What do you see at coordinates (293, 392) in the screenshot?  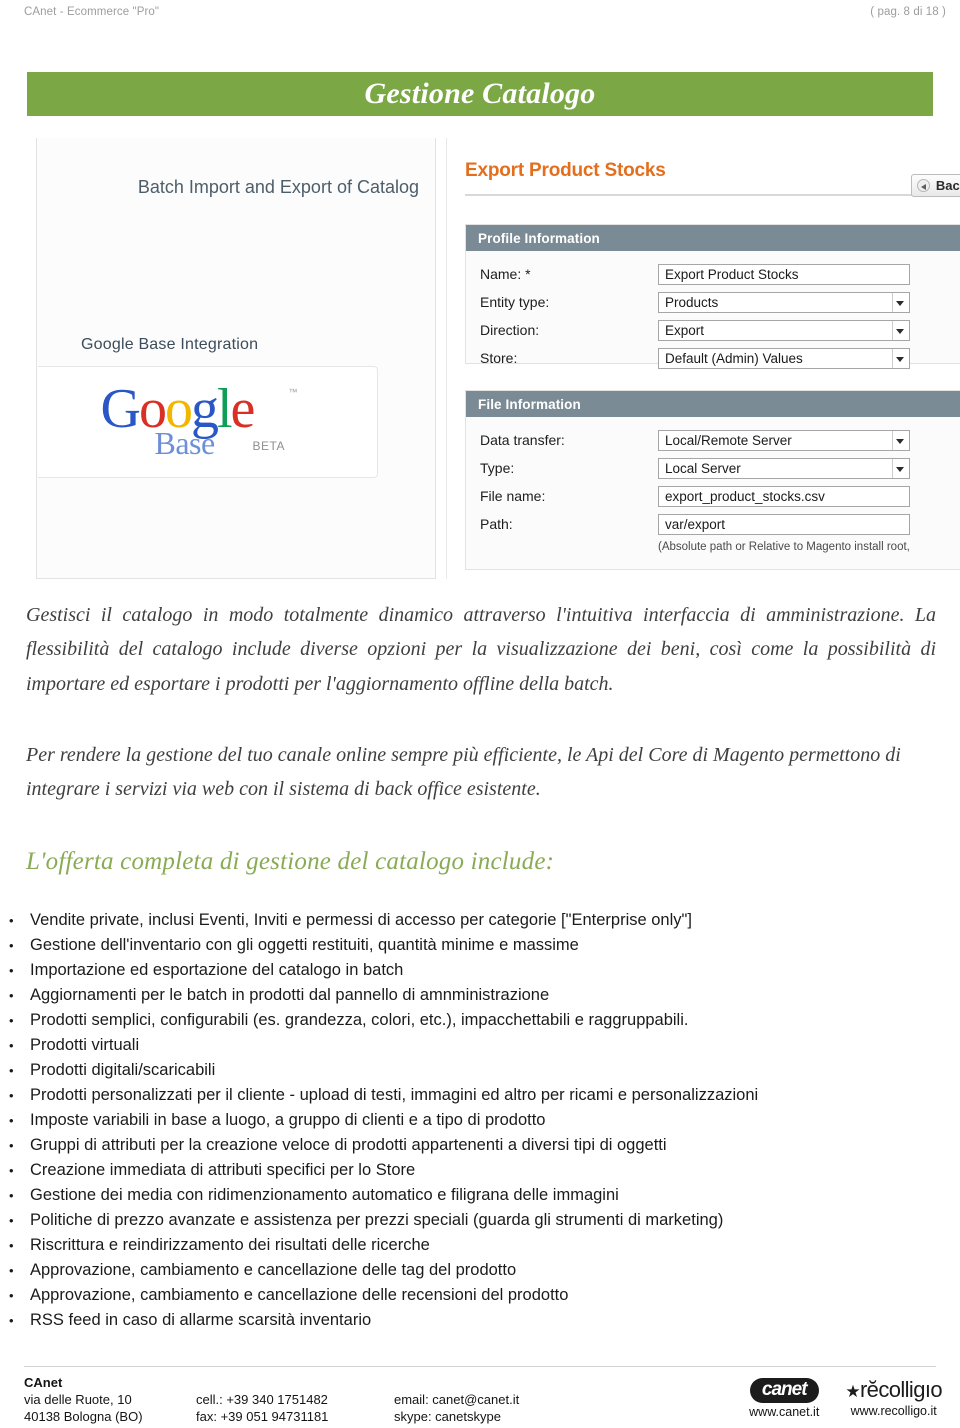 I see `trademark-icon: ™` at bounding box center [293, 392].